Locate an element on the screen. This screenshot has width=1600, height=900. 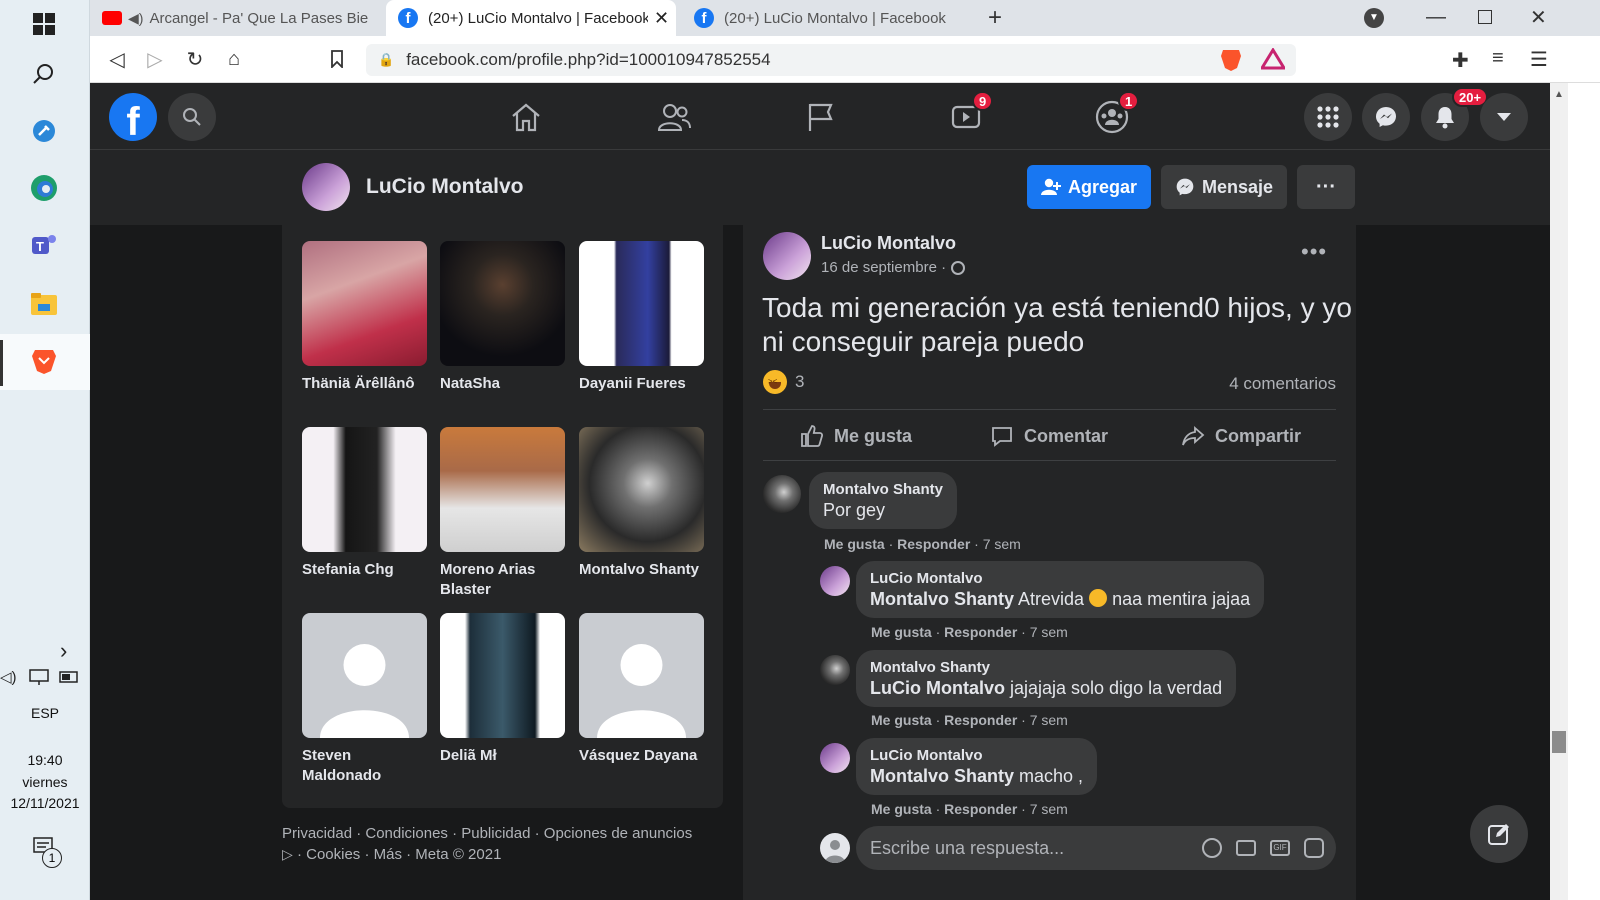
friend-tile: Dayanii Fueres is located at coordinates (641, 317).